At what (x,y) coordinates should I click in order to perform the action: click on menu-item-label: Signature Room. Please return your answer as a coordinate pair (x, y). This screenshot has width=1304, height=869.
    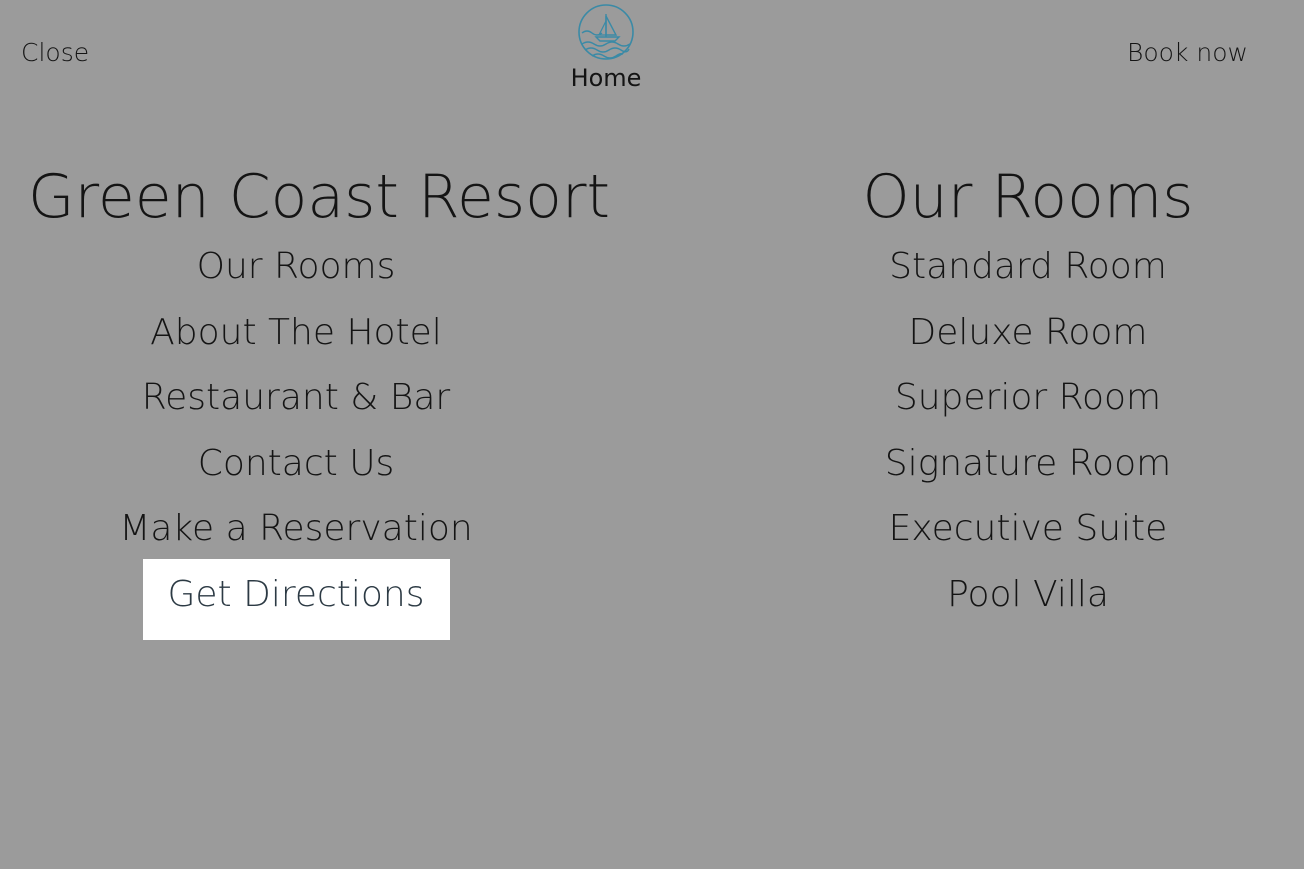
    Looking at the image, I should click on (1028, 463).